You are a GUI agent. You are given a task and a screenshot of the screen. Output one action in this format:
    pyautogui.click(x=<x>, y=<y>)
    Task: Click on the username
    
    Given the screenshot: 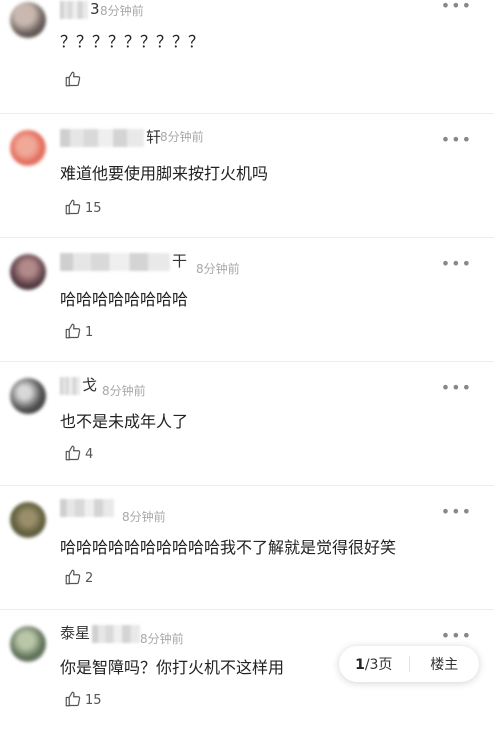 What is the action you would take?
    pyautogui.click(x=88, y=507)
    